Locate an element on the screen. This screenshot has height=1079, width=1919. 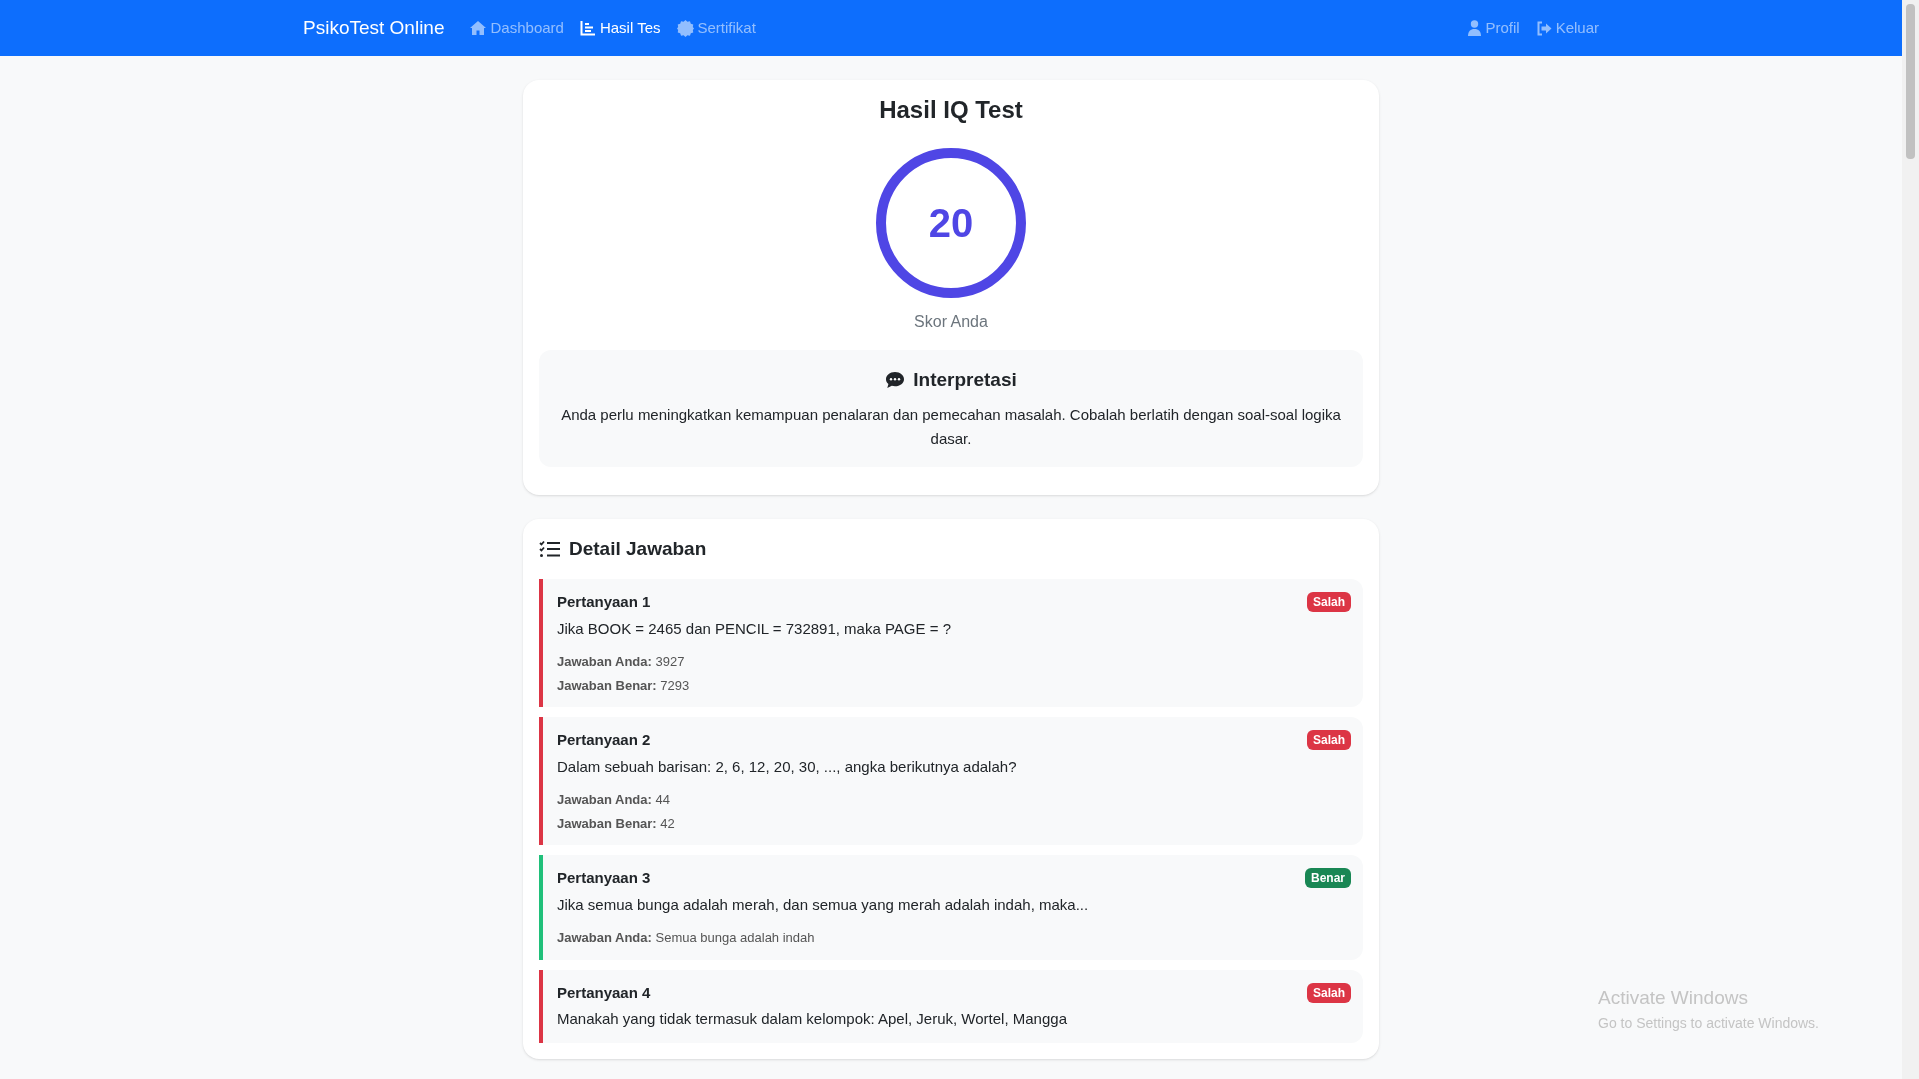
nav-link: Profil is located at coordinates (1494, 28).